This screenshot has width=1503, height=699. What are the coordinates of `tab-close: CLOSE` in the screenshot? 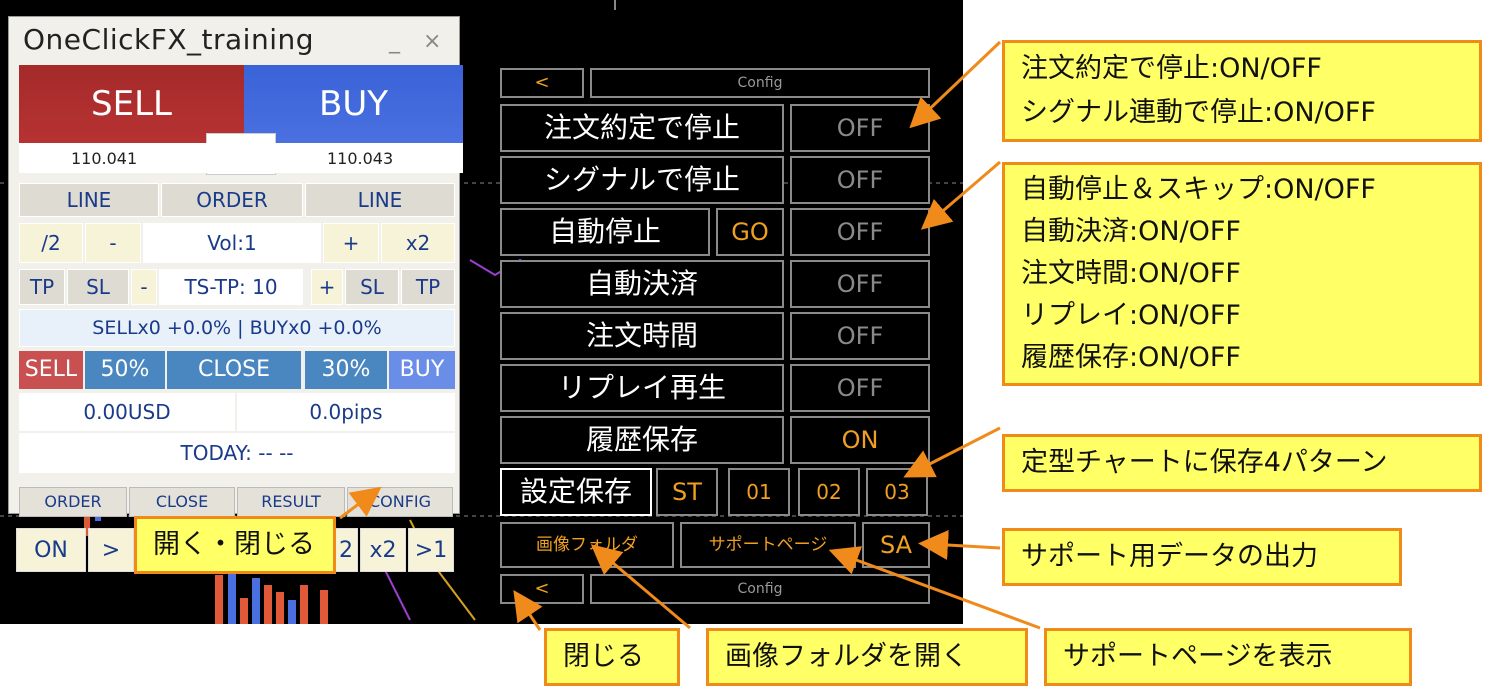 It's located at (182, 502).